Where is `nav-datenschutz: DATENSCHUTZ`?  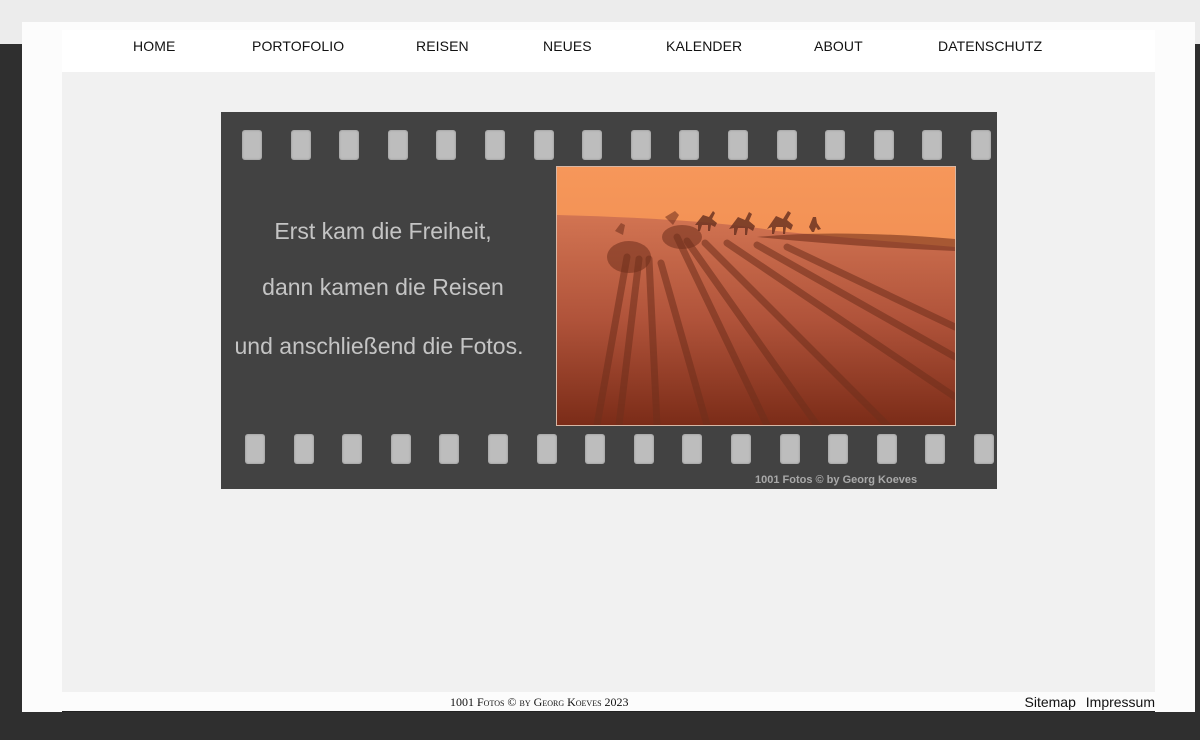
nav-datenschutz: DATENSCHUTZ is located at coordinates (990, 46).